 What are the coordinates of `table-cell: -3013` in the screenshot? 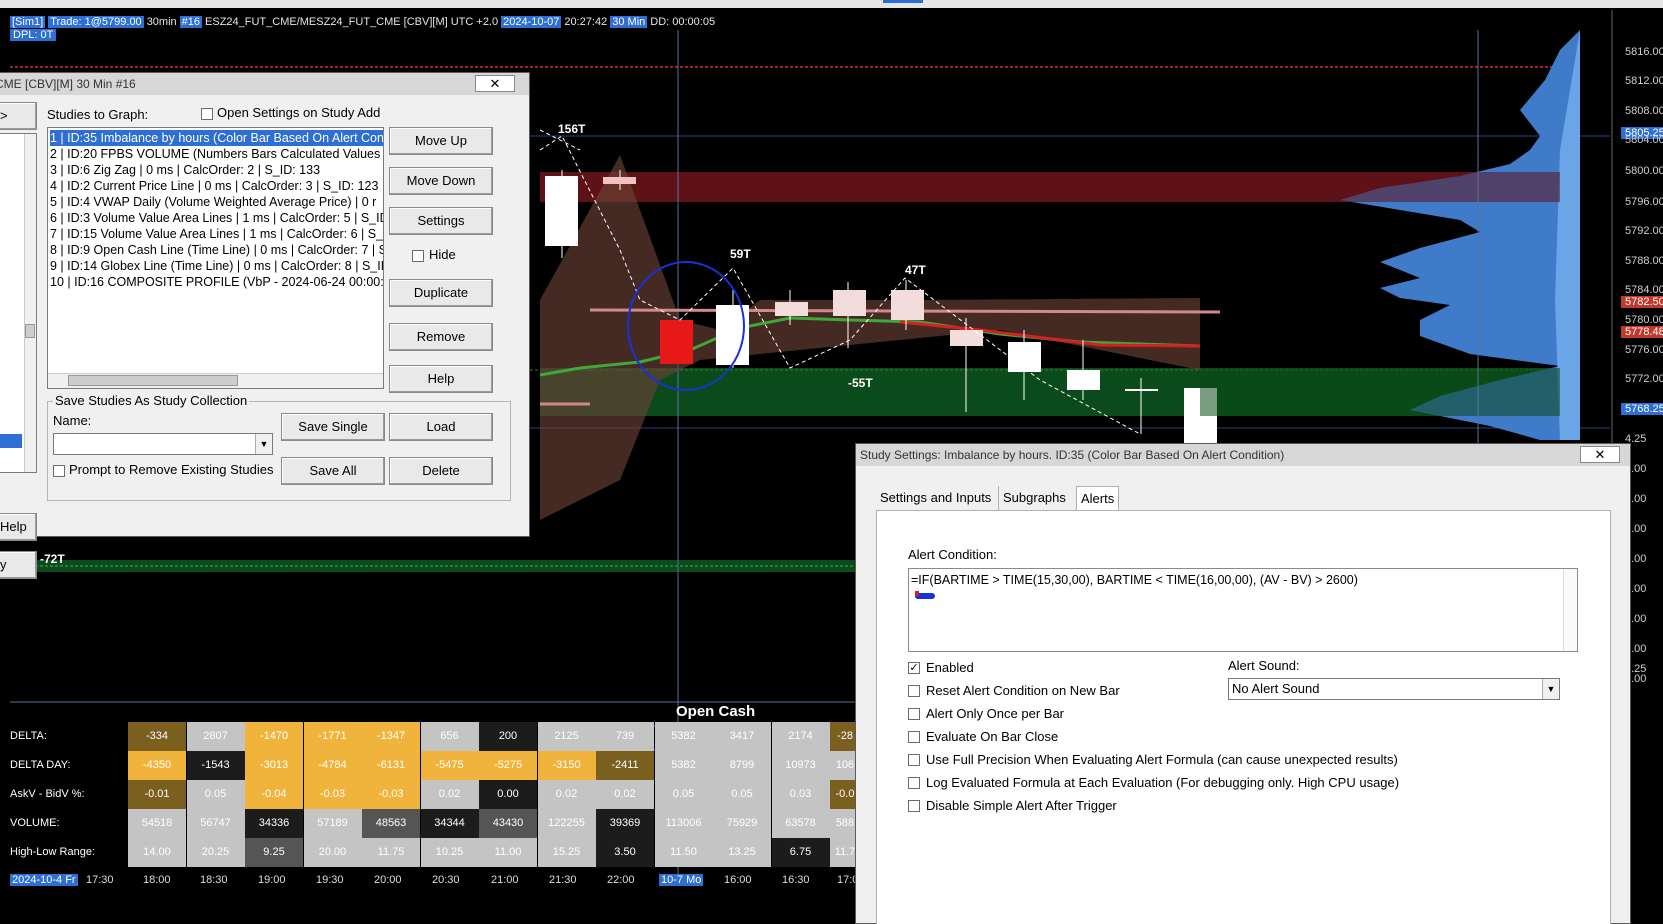 It's located at (274, 765).